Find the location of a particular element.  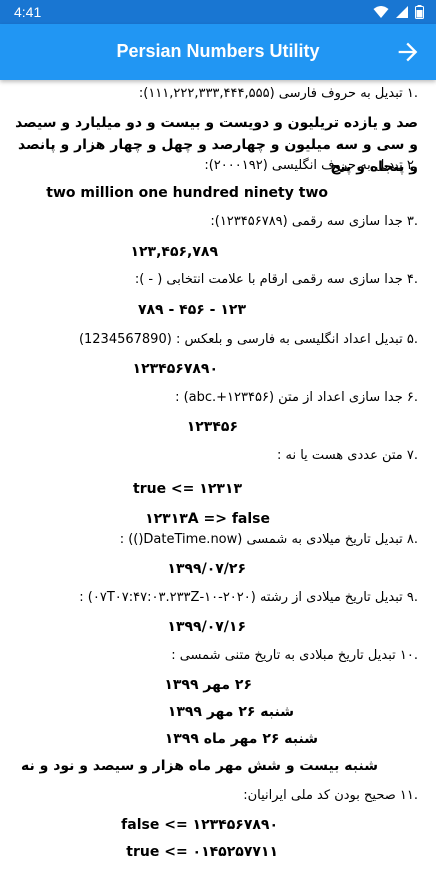

item-heading: .۲ تبدیل به حروف انگلیسی (۲۰۰۰۱۹۲): is located at coordinates (311, 165).